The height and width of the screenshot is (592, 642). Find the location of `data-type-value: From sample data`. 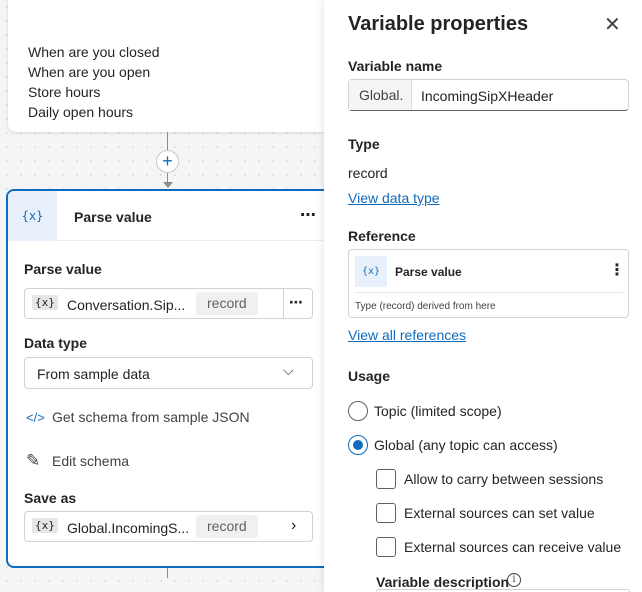

data-type-value: From sample data is located at coordinates (93, 374).